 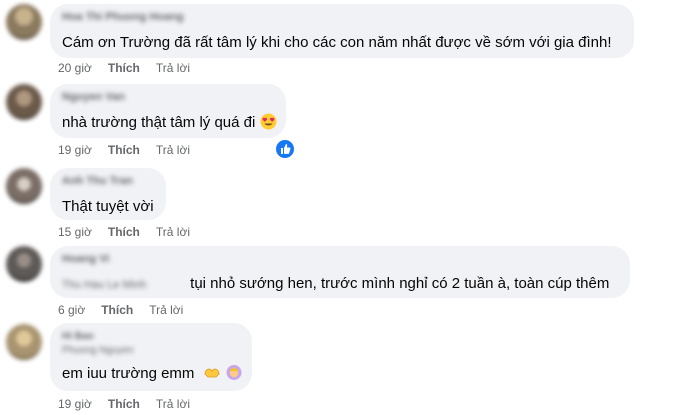 What do you see at coordinates (98, 350) in the screenshot?
I see `comment-author-secondary: Phuong Nguyen` at bounding box center [98, 350].